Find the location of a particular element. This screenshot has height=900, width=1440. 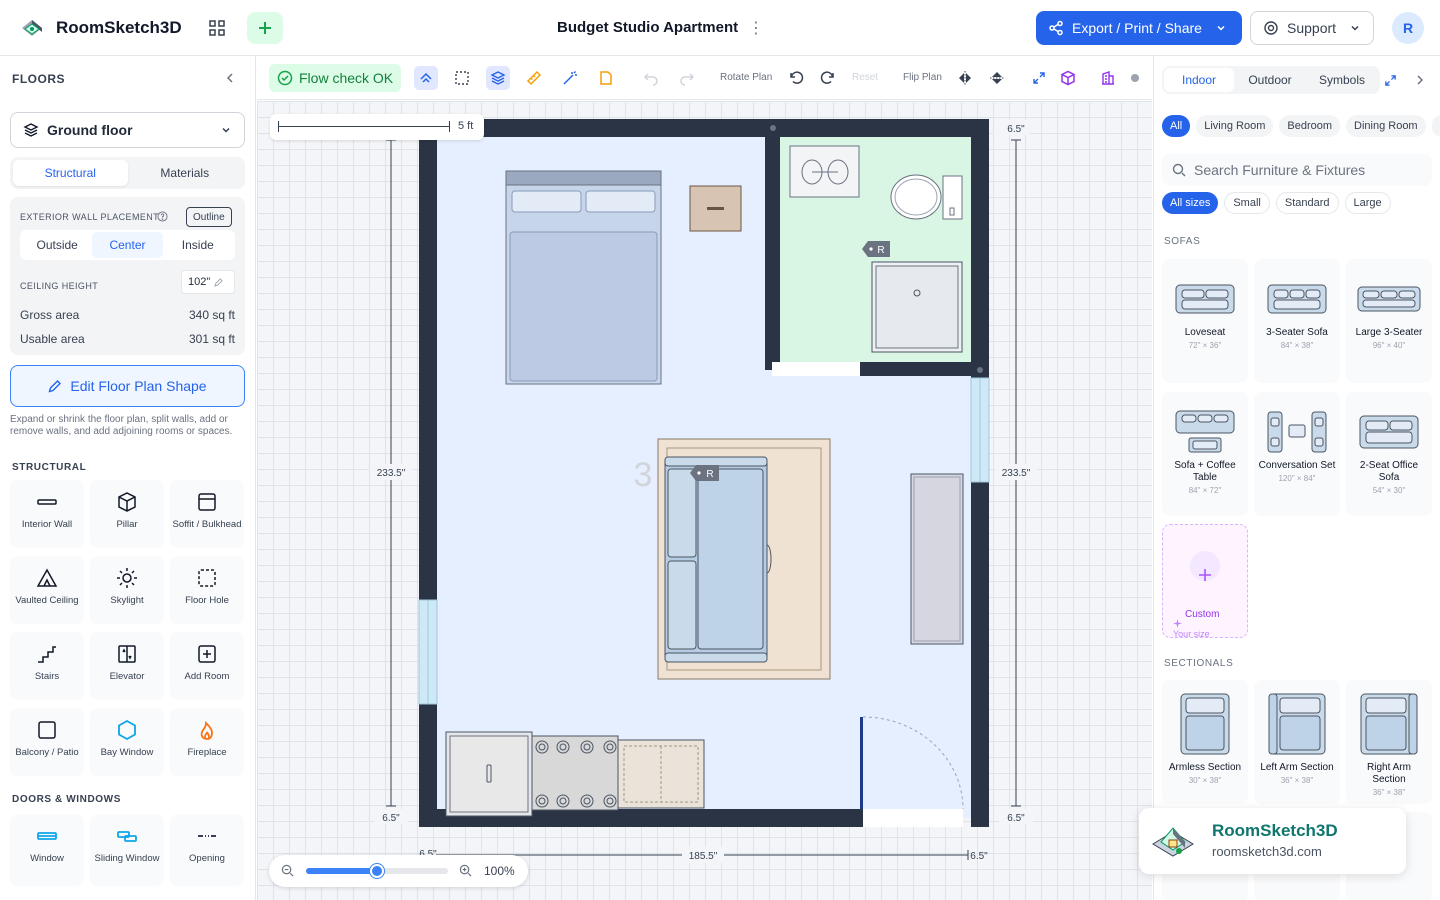

chip-living-room: Living Room is located at coordinates (1235, 126).